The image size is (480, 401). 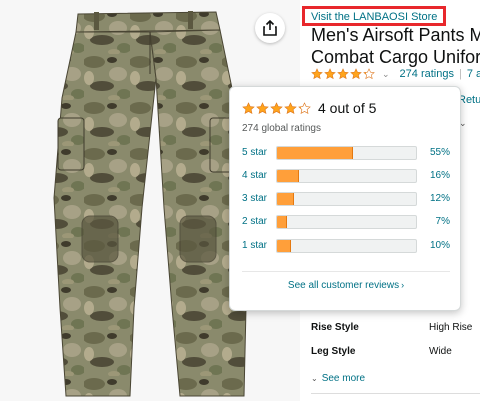 I want to click on see-more-label: See more, so click(x=343, y=378).